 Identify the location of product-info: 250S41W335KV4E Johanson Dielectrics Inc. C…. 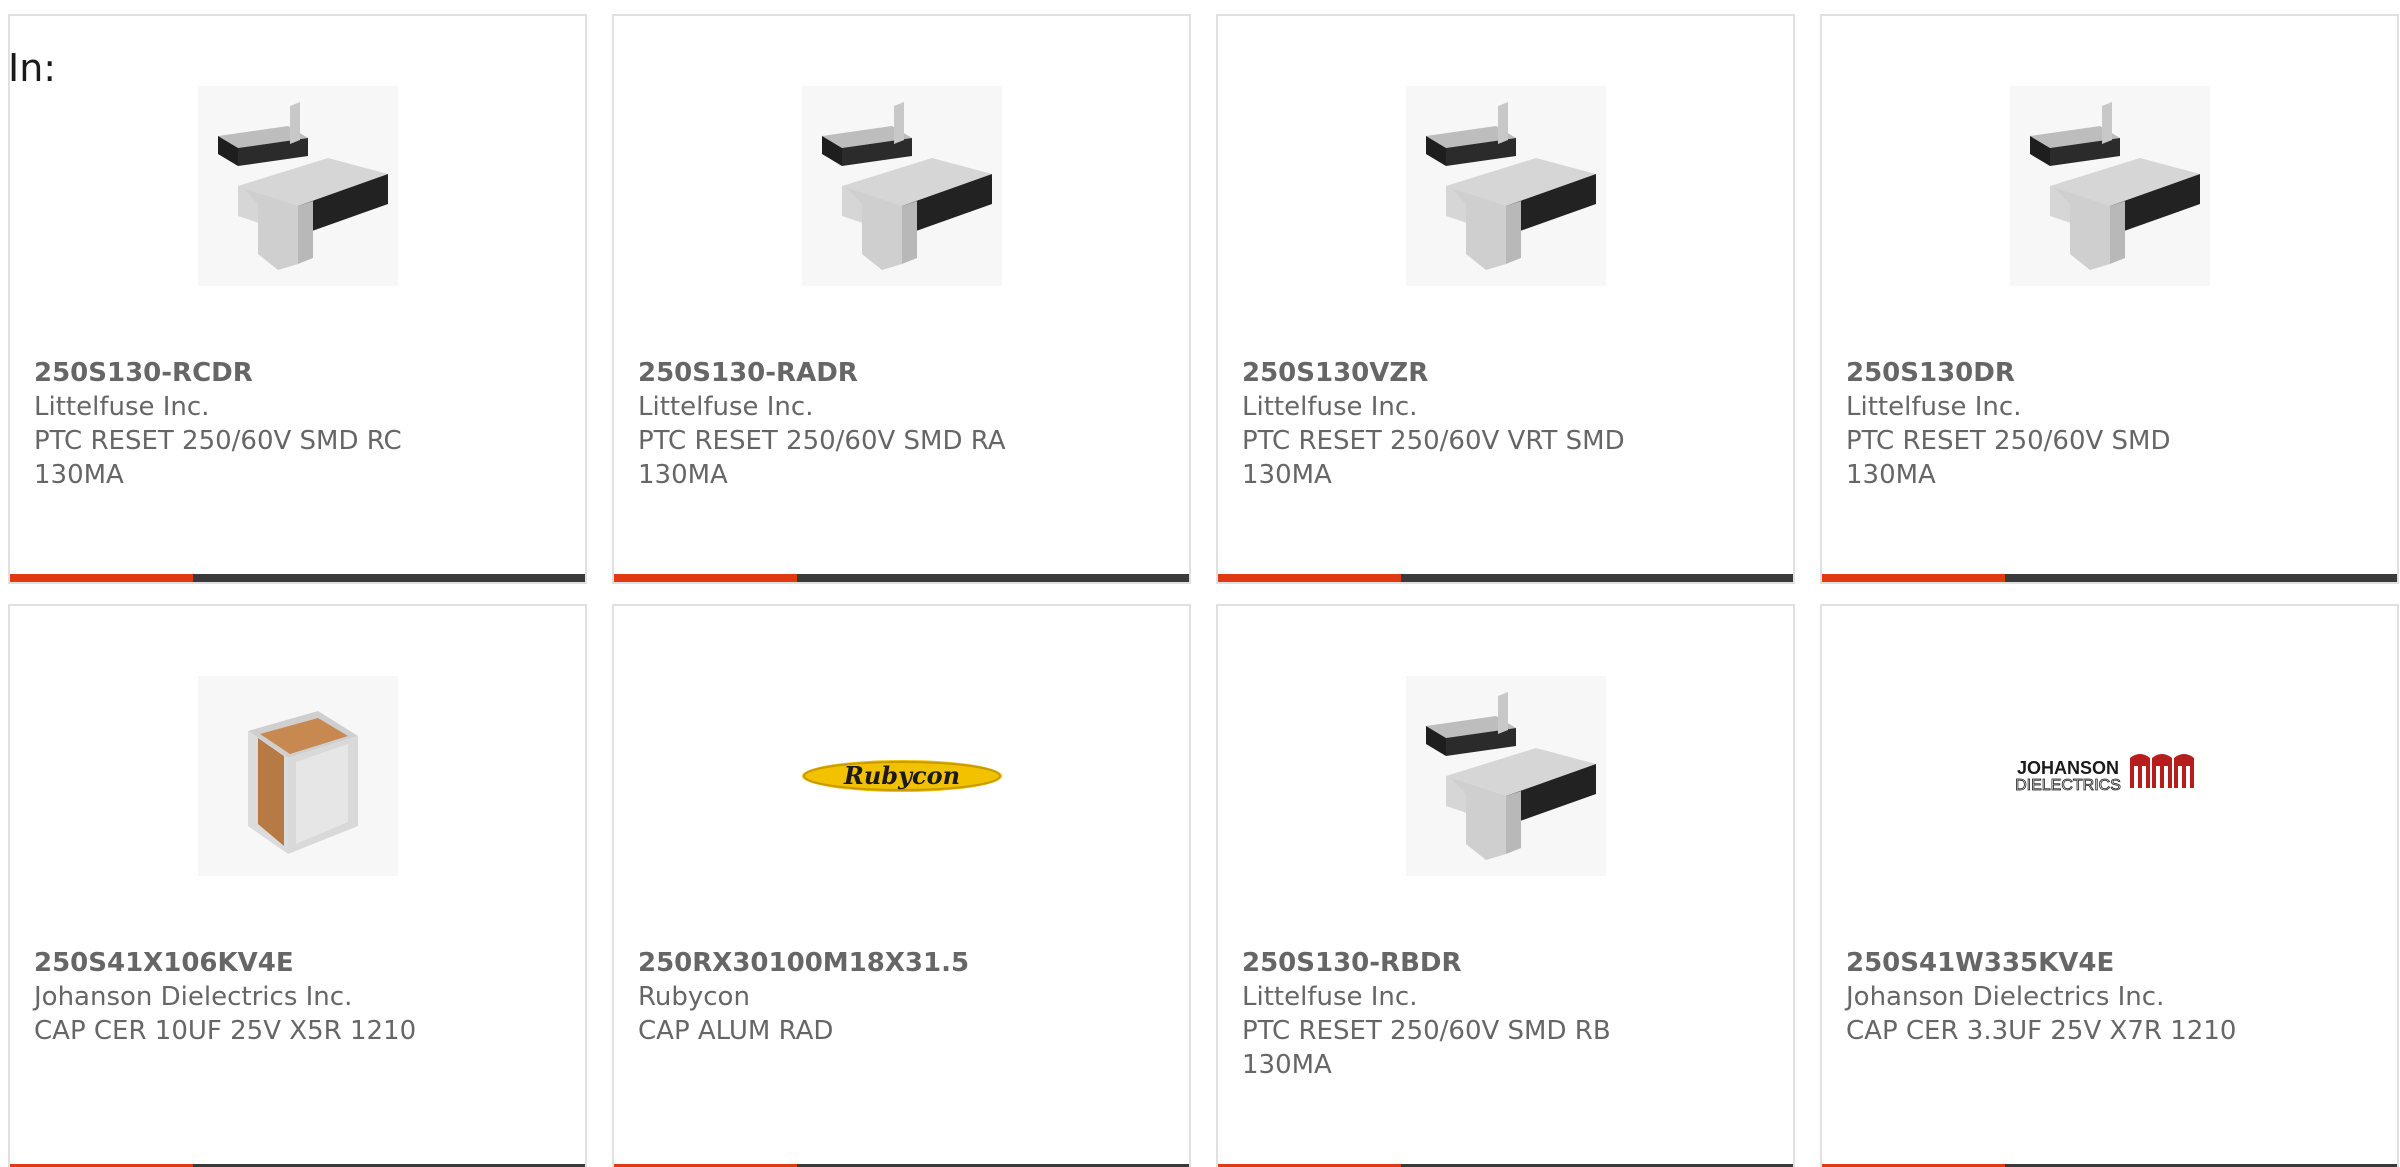
(2046, 997).